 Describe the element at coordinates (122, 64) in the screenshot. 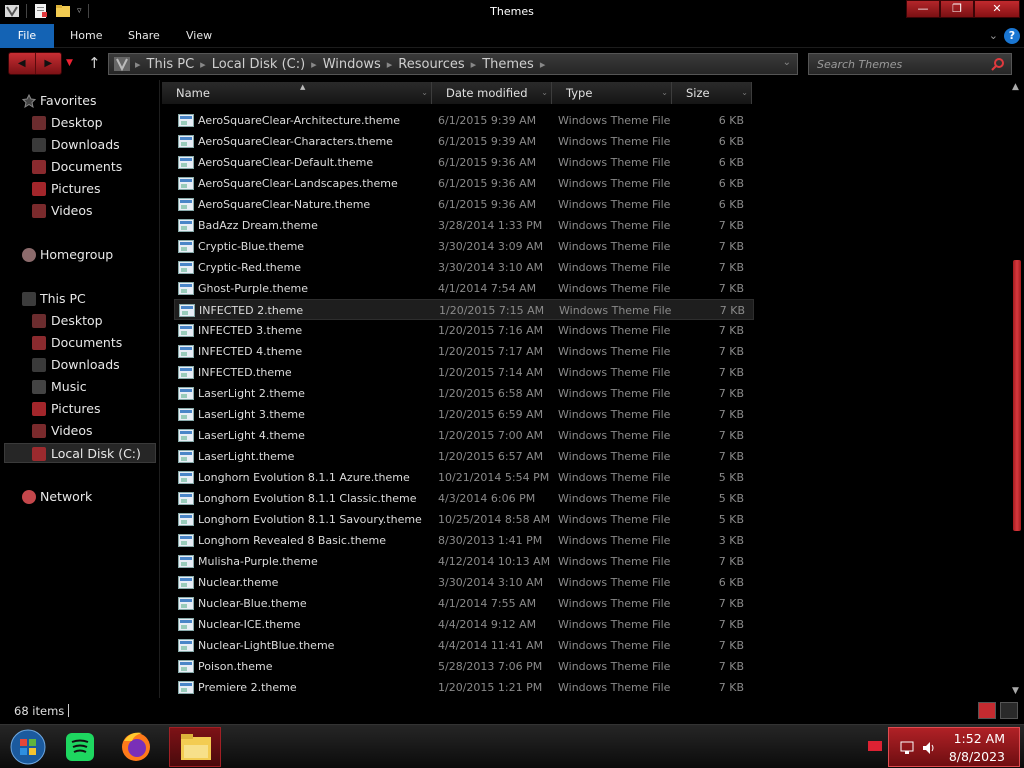

I see `computer-icon` at that location.